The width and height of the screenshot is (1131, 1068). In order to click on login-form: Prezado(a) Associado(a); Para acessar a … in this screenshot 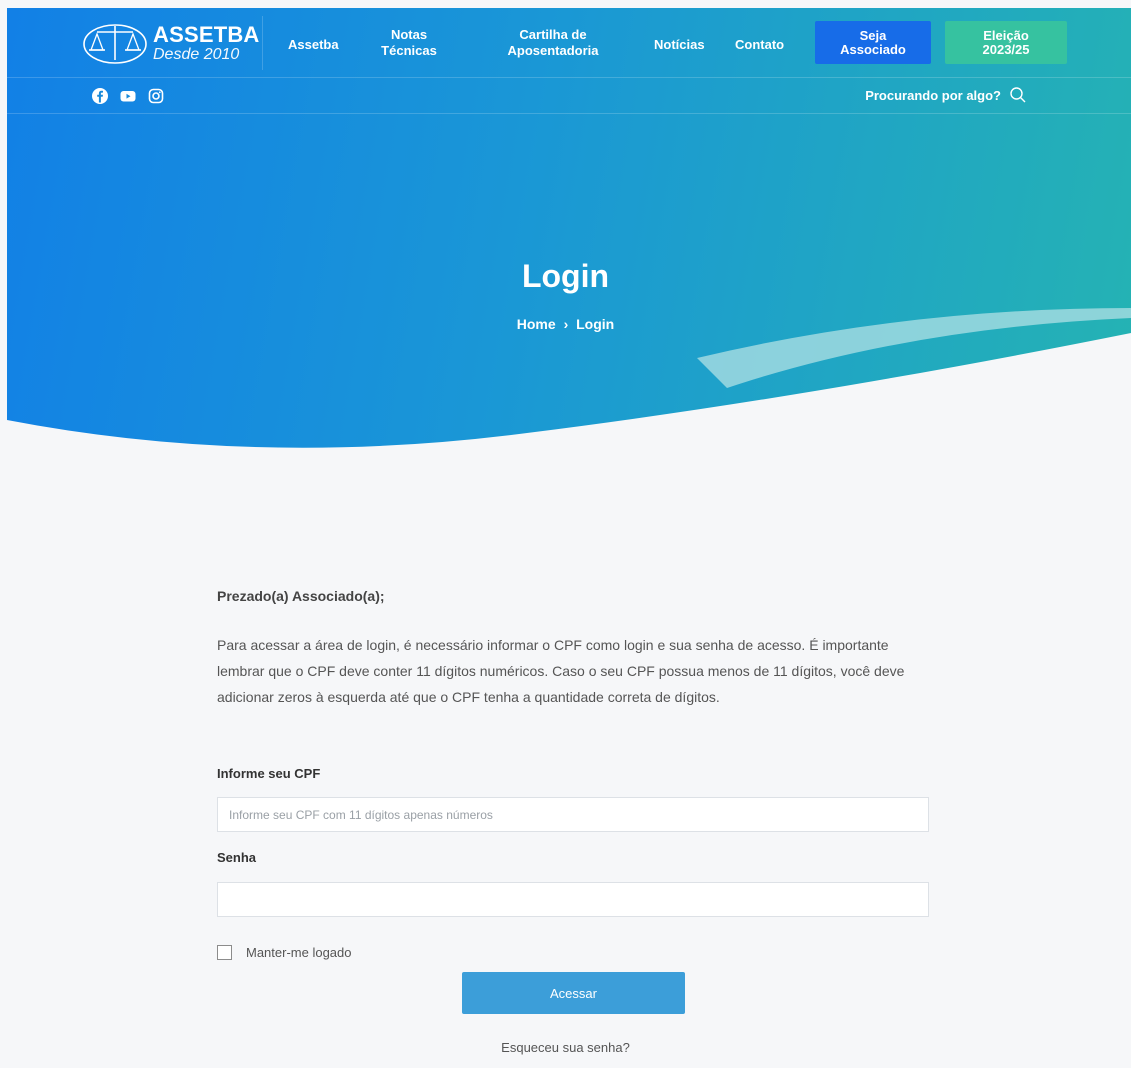, I will do `click(573, 649)`.